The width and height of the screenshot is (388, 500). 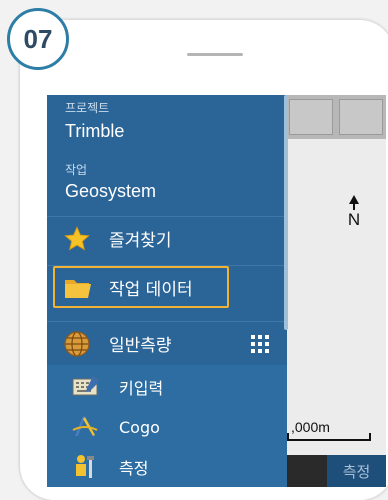 What do you see at coordinates (140, 241) in the screenshot?
I see `menu-item-label: 즐겨찾기` at bounding box center [140, 241].